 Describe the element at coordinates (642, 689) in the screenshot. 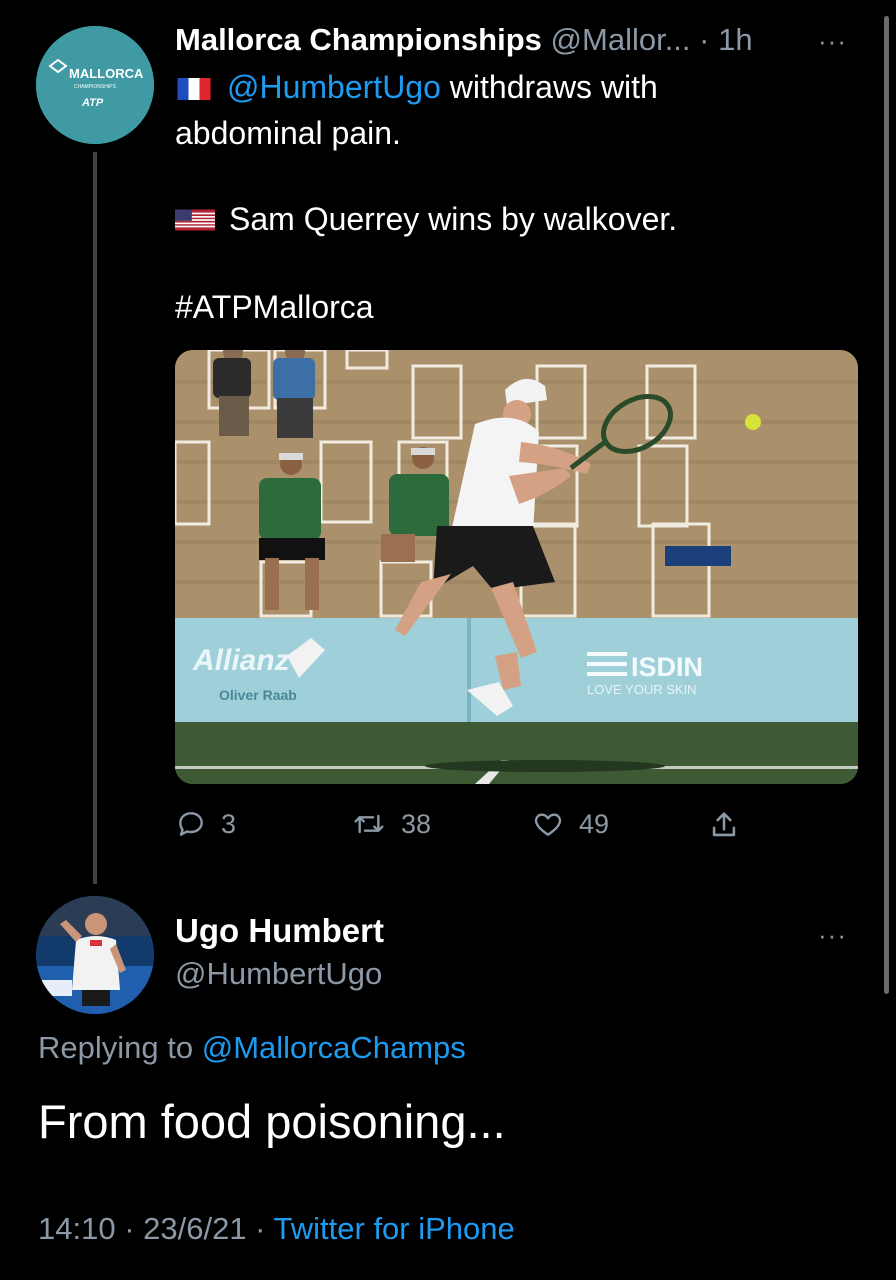

I see `isdin-slogan-text: LOVE YOUR SKIN` at that location.